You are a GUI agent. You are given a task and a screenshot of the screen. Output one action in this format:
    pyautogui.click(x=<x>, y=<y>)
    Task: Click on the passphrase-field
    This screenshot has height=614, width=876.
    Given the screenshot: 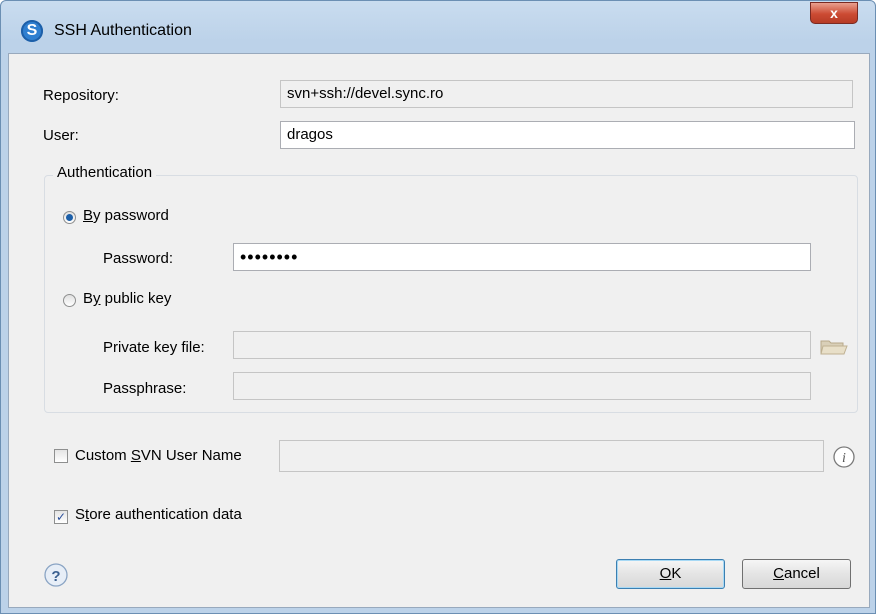 What is the action you would take?
    pyautogui.click(x=522, y=386)
    